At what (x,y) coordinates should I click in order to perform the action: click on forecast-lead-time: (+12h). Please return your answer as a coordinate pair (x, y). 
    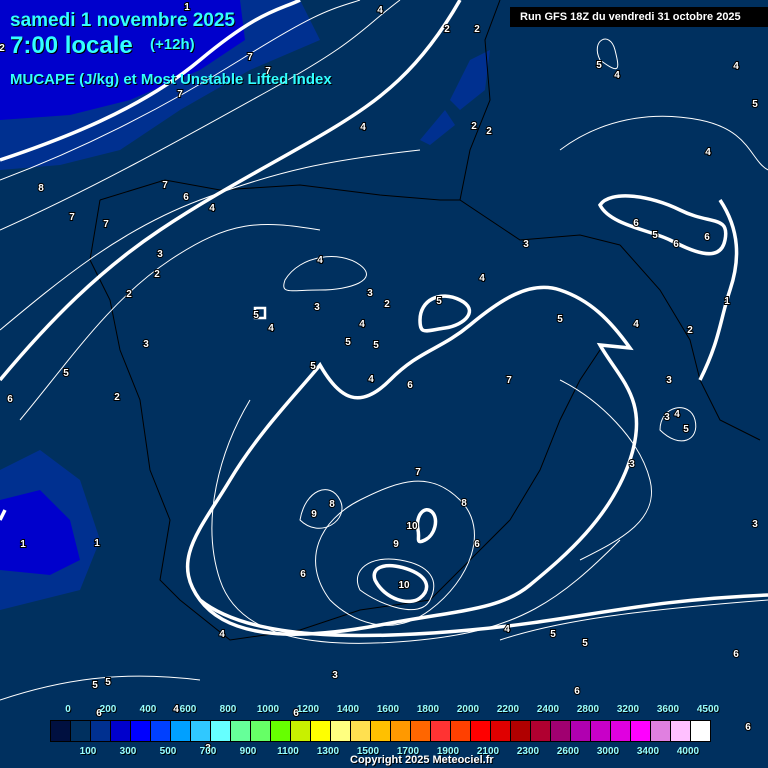
    Looking at the image, I should click on (172, 44).